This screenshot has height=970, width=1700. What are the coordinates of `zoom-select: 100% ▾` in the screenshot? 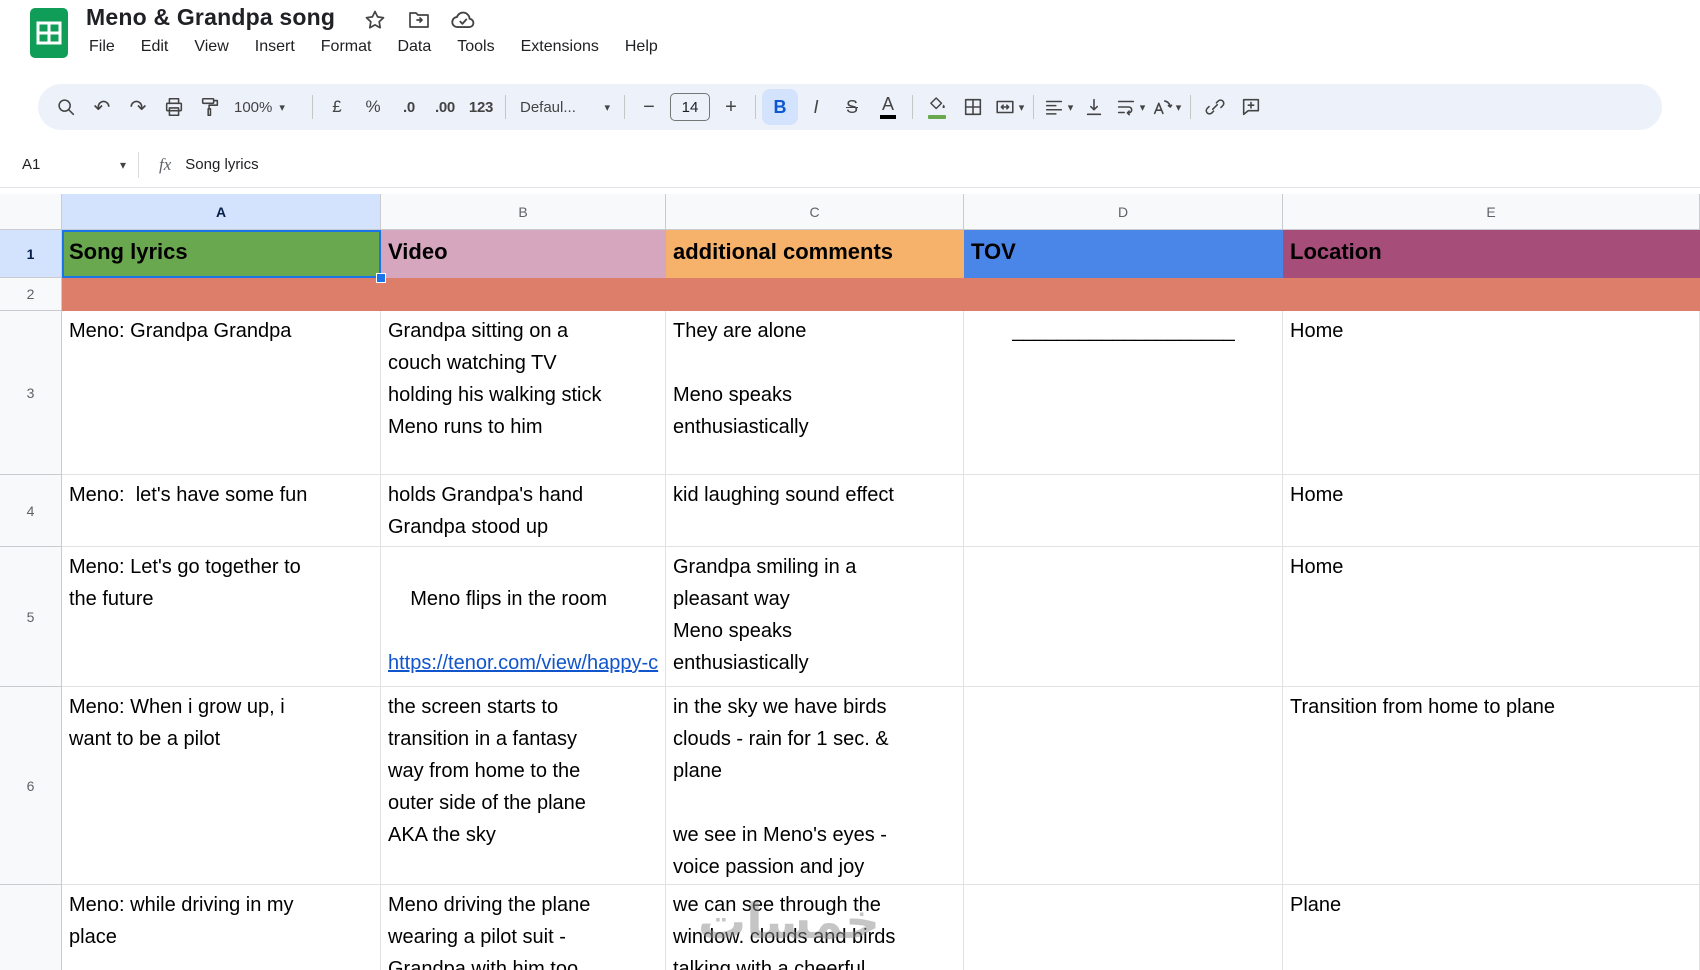 It's located at (267, 107).